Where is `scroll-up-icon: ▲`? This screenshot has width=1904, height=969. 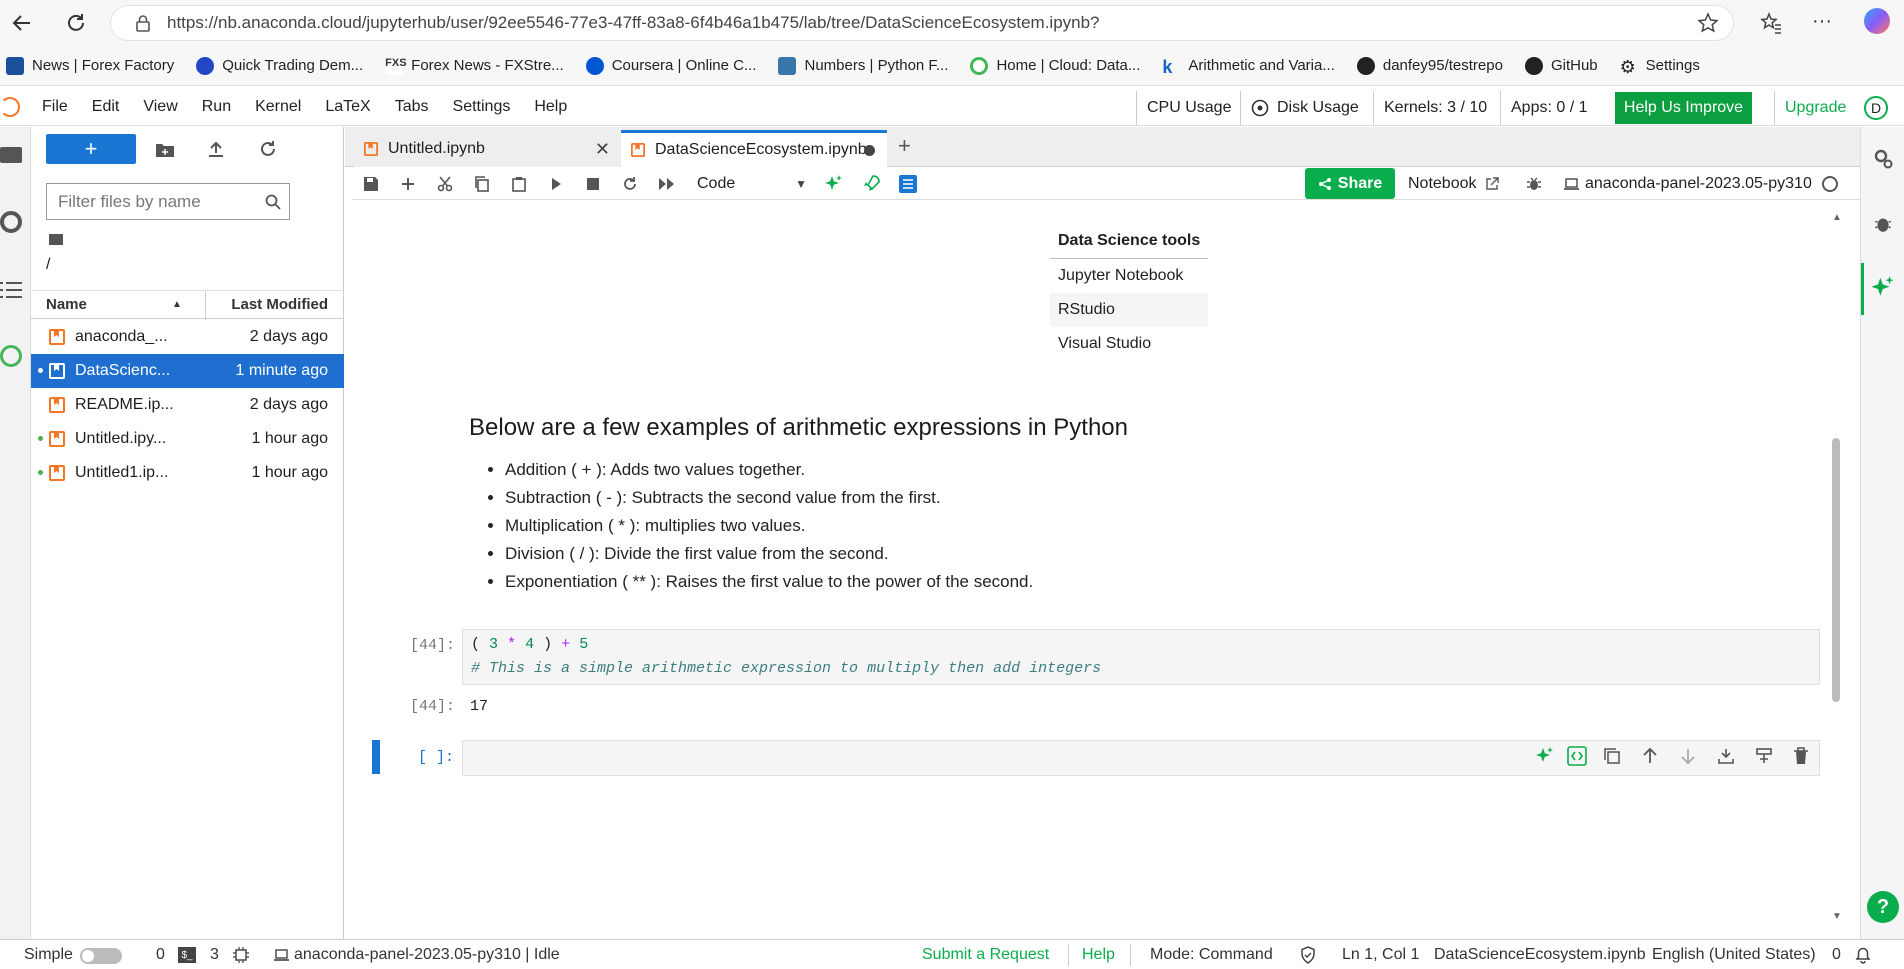
scroll-up-icon: ▲ is located at coordinates (1836, 217).